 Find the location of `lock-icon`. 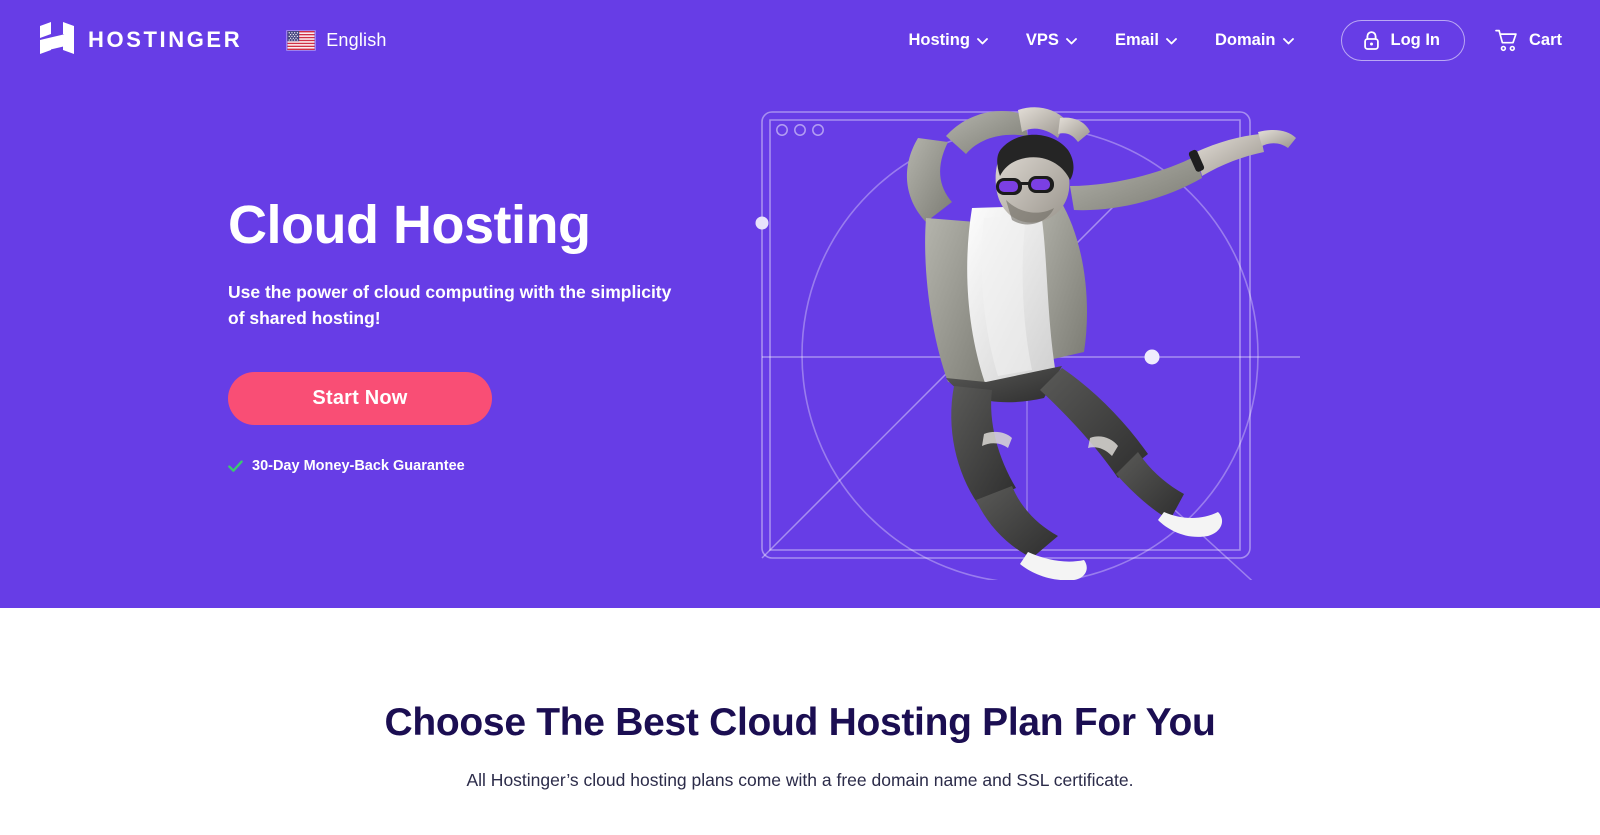

lock-icon is located at coordinates (1371, 40).